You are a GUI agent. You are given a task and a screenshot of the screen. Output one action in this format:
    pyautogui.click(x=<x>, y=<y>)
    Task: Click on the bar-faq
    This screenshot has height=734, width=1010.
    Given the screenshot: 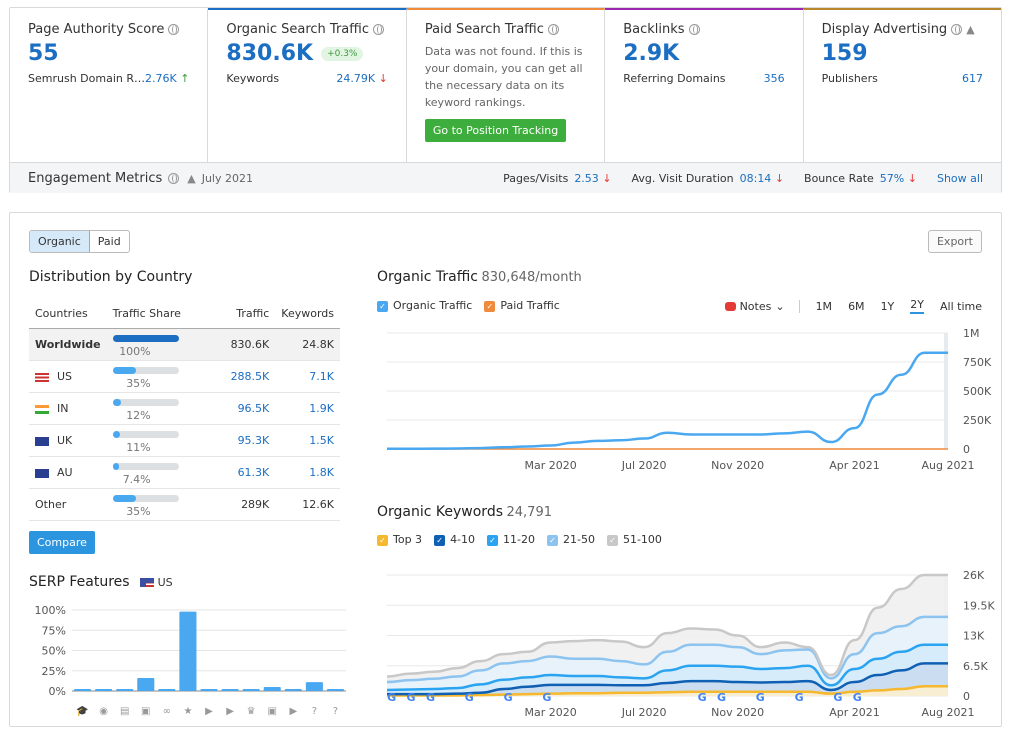 What is the action you would take?
    pyautogui.click(x=314, y=686)
    